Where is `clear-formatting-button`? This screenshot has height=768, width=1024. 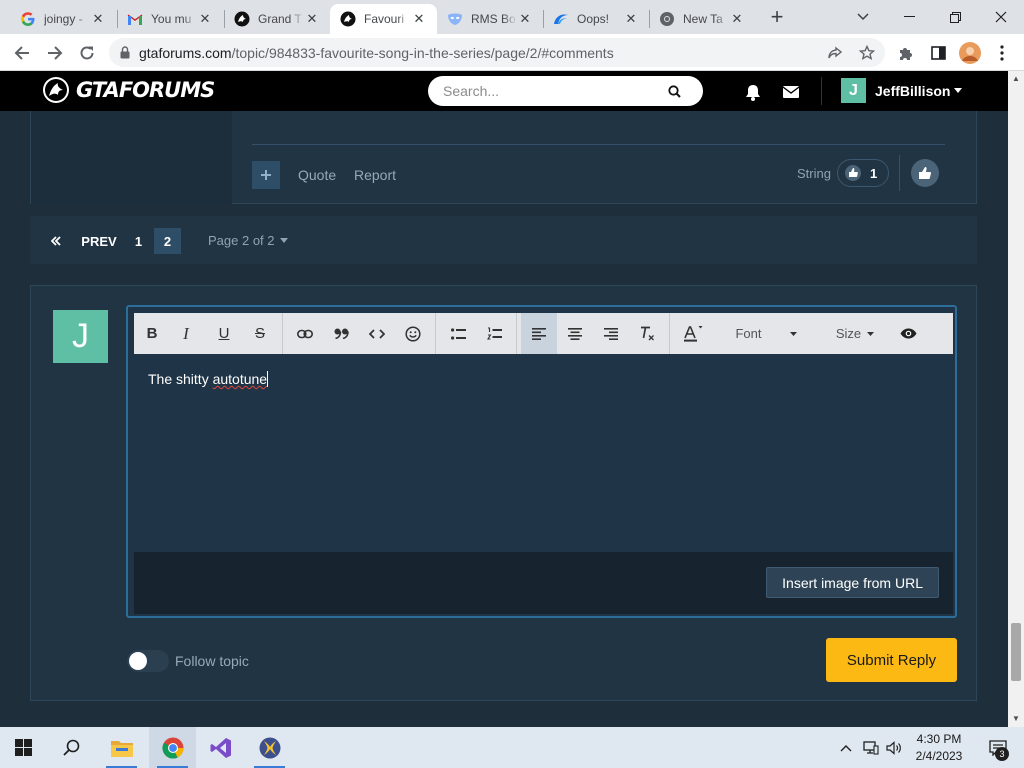 clear-formatting-button is located at coordinates (647, 333).